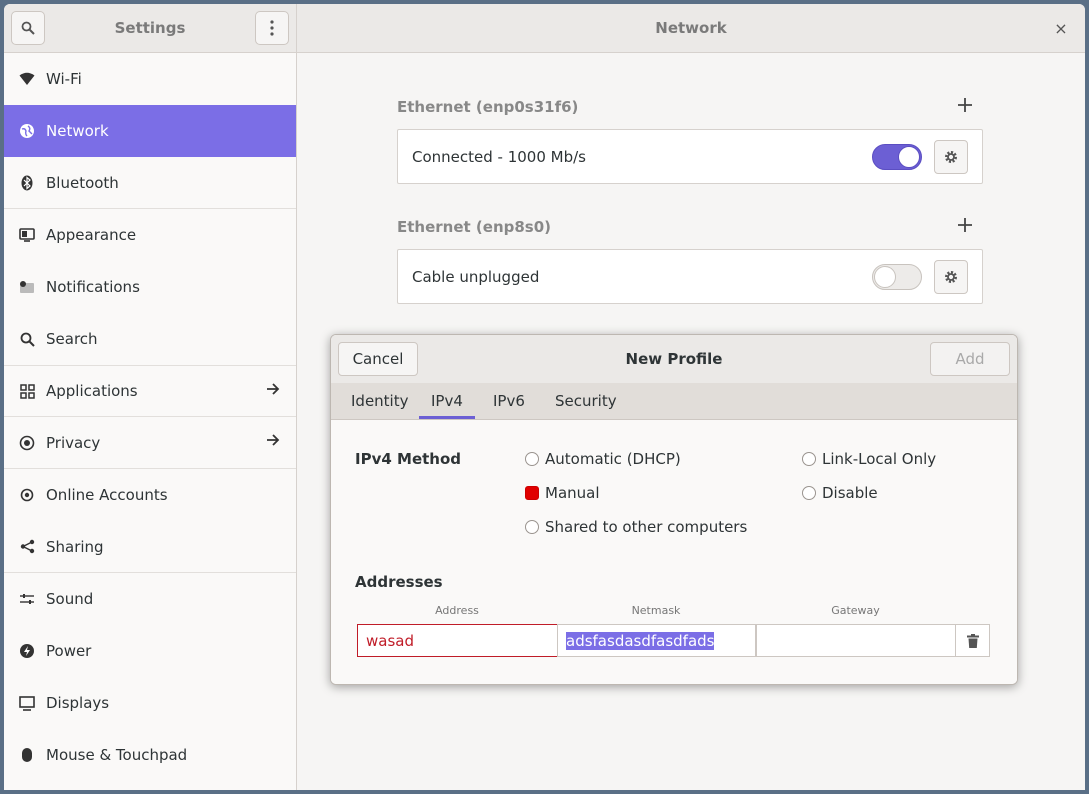 Image resolution: width=1089 pixels, height=794 pixels. Describe the element at coordinates (690, 156) in the screenshot. I see `ethernet-card: Connected - 1000 Mb/s` at that location.